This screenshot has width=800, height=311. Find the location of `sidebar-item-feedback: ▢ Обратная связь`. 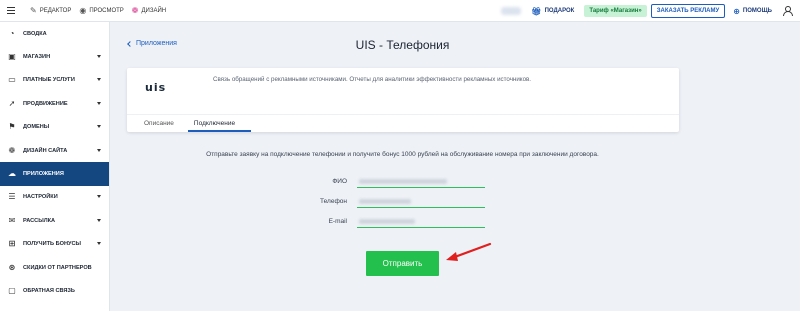

sidebar-item-feedback: ▢ Обратная связь is located at coordinates (54, 290).